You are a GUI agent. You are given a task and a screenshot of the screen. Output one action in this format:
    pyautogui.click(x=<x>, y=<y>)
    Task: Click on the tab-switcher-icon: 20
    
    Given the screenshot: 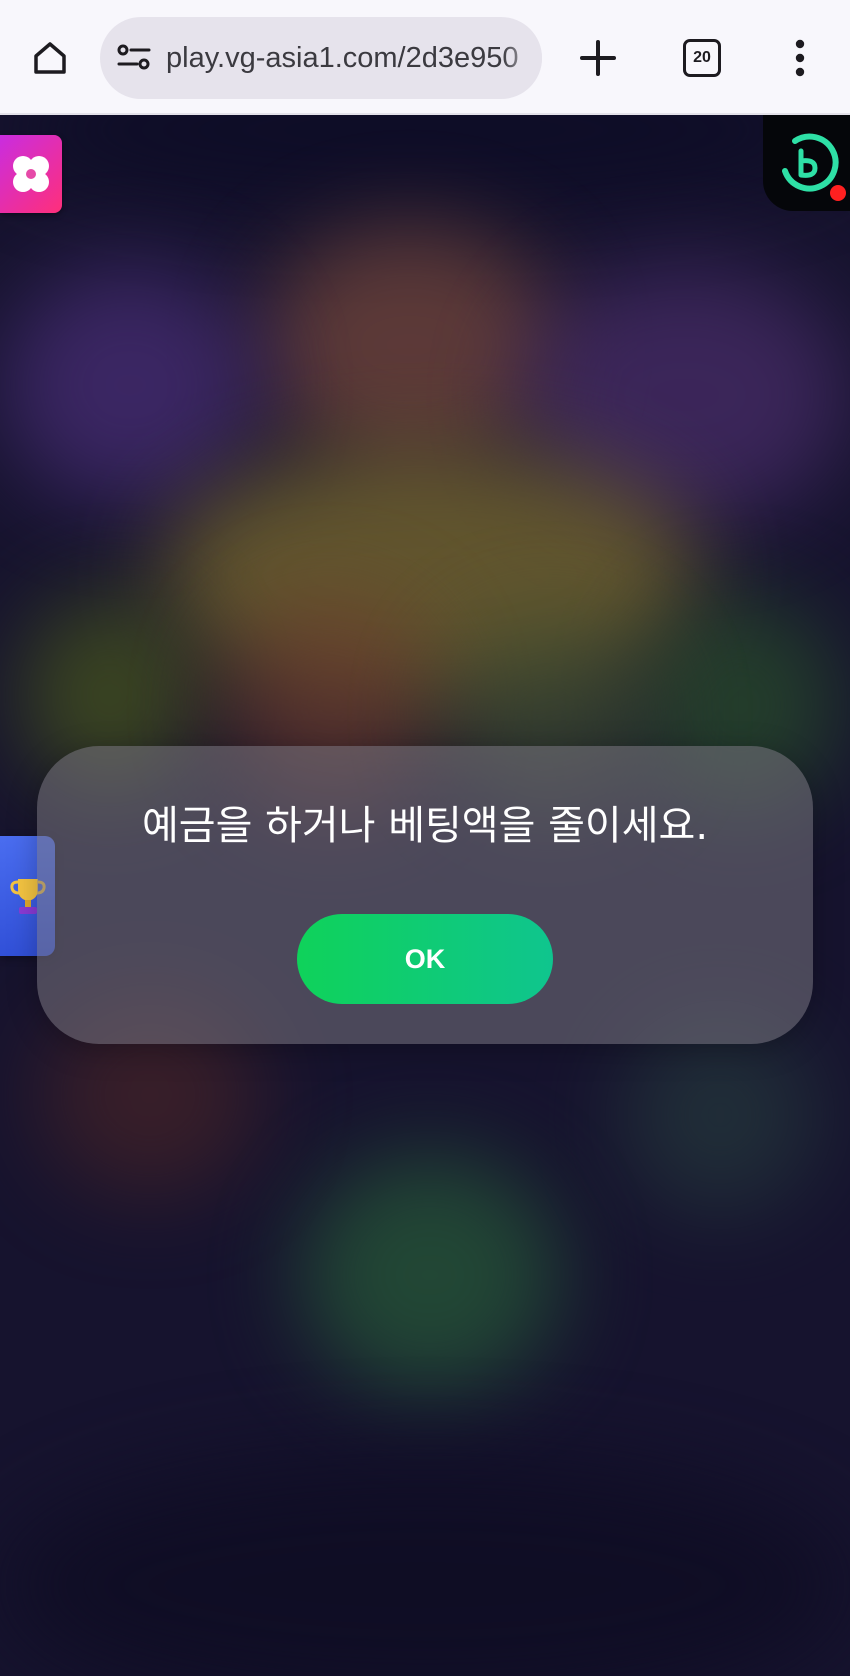 What is the action you would take?
    pyautogui.click(x=702, y=58)
    